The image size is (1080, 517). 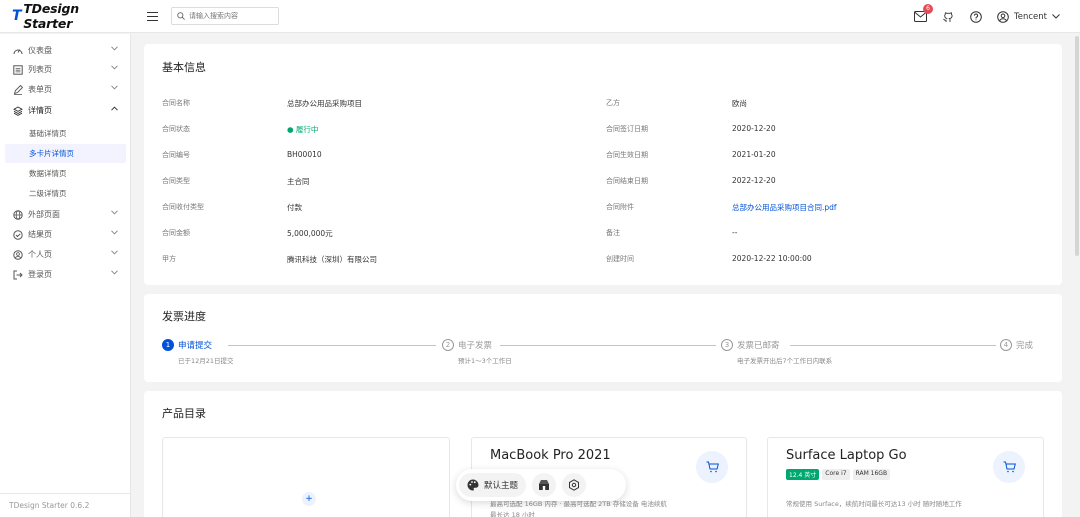 What do you see at coordinates (784, 207) in the screenshot?
I see `contract-attachment-link: 总部办公用品采购项目合同.pdf` at bounding box center [784, 207].